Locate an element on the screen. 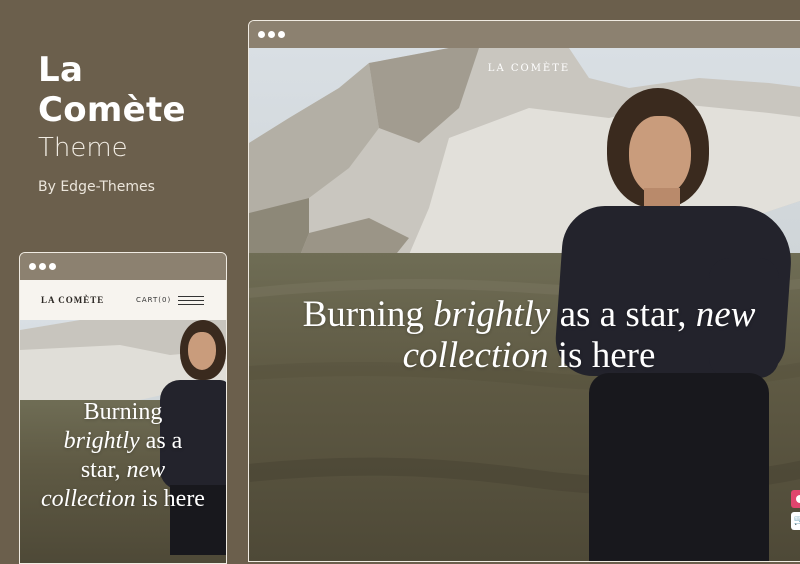 The image size is (800, 564). promo-title: La Comète is located at coordinates (112, 90).